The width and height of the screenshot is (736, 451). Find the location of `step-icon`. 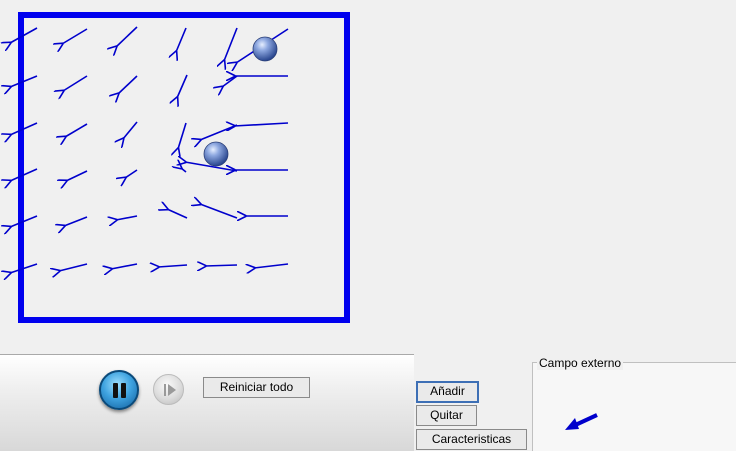

step-icon is located at coordinates (165, 390).